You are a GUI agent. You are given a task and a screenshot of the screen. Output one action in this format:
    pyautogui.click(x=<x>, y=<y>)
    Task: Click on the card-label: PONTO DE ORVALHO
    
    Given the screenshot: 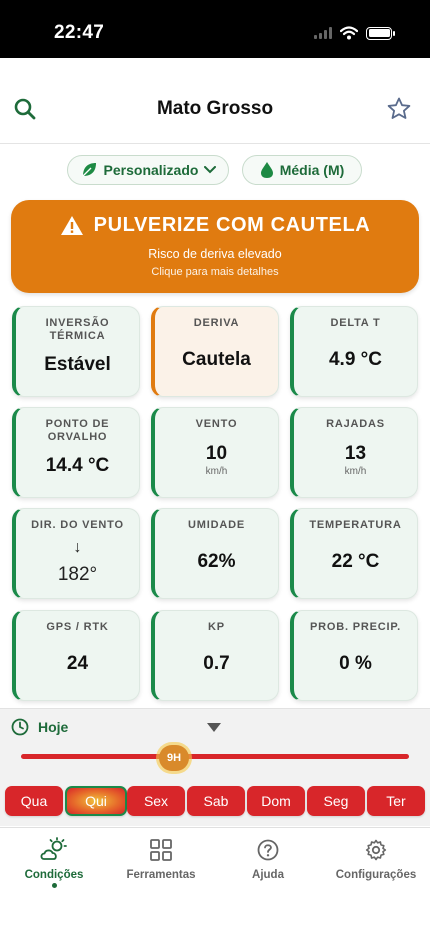 What is the action you would take?
    pyautogui.click(x=77, y=430)
    